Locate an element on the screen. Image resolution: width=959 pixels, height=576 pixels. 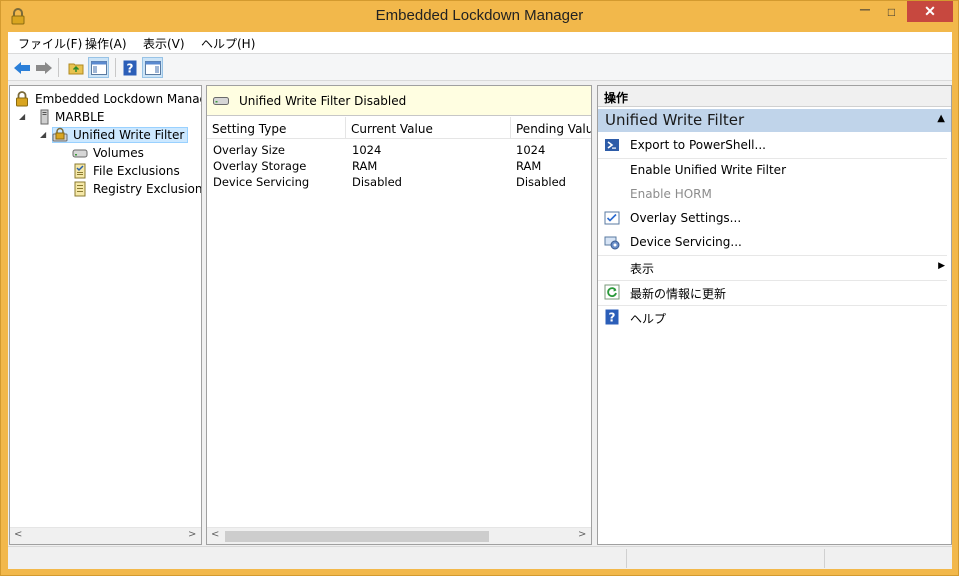
tree-node-label: File Exclusions is located at coordinates (136, 171).